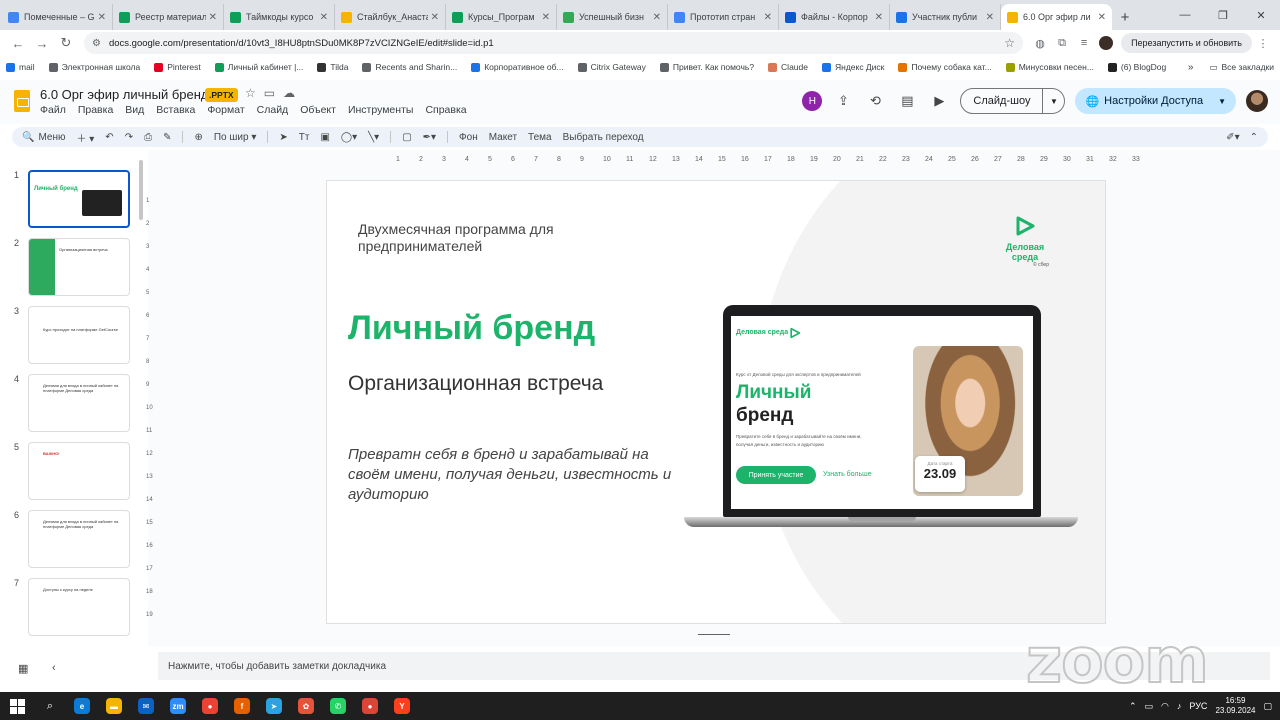  What do you see at coordinates (788, 67) in the screenshot?
I see `bookmark-item: Claude` at bounding box center [788, 67].